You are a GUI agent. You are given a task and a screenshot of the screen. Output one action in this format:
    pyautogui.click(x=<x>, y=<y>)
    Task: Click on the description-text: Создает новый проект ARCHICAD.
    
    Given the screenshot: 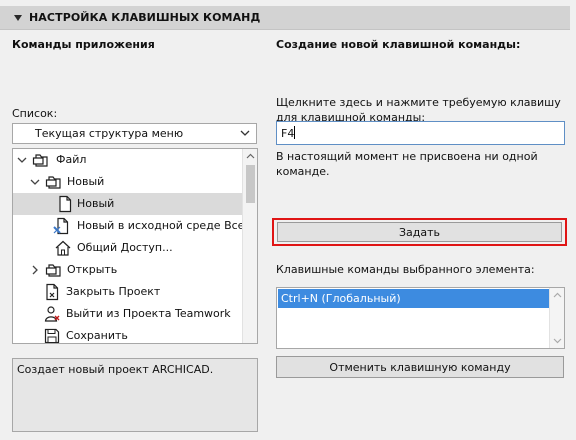 What is the action you would take?
    pyautogui.click(x=115, y=369)
    